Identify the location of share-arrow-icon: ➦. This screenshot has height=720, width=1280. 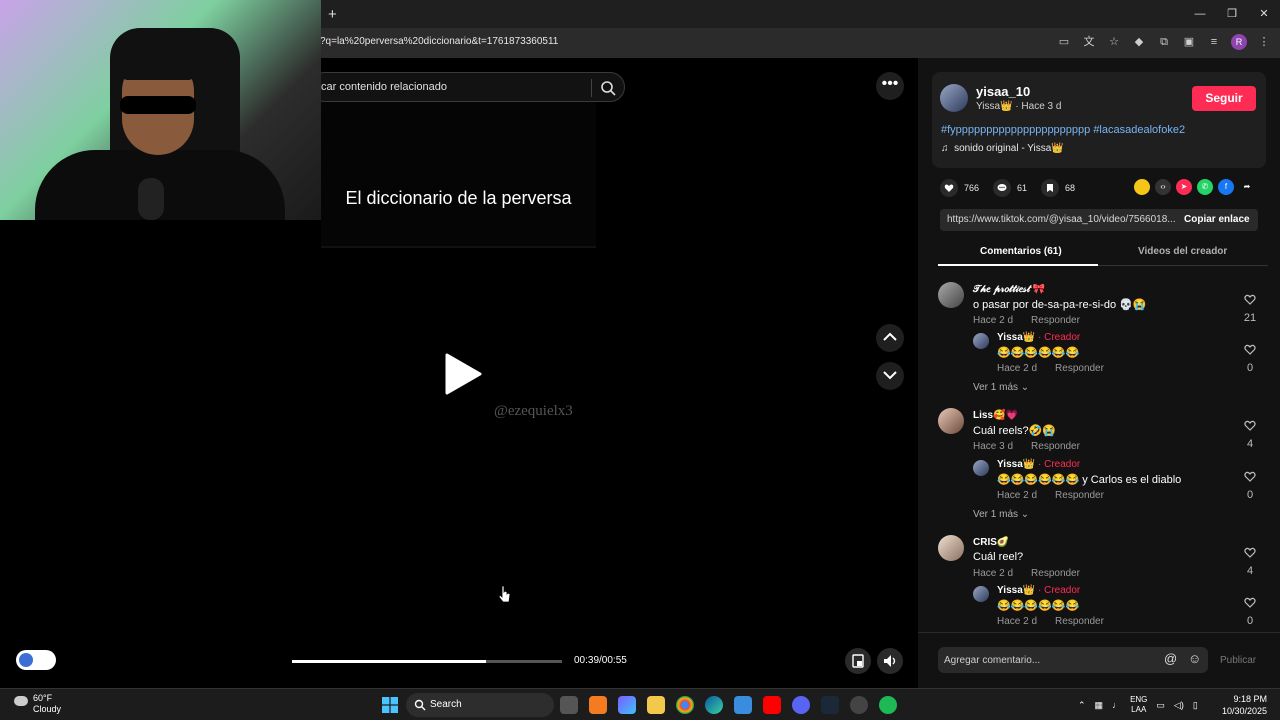
(1247, 187).